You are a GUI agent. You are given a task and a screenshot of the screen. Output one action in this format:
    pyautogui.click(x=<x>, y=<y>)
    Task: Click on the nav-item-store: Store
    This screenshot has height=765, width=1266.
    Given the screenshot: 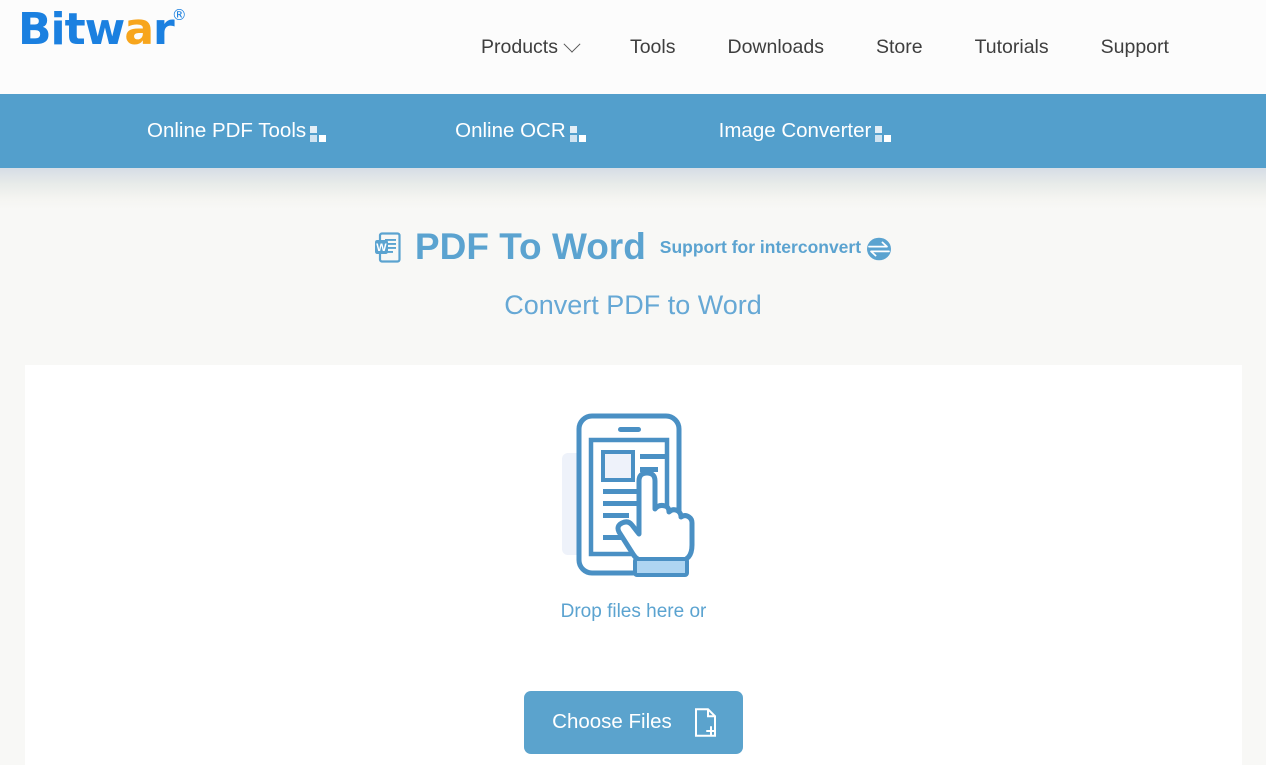 What is the action you would take?
    pyautogui.click(x=899, y=47)
    